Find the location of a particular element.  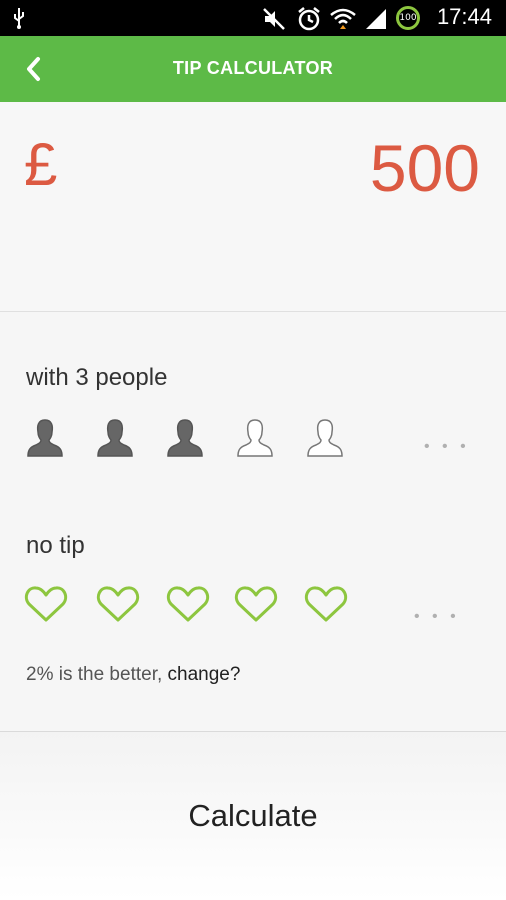

tip-hint-text: 2% is the better, is located at coordinates (97, 674).